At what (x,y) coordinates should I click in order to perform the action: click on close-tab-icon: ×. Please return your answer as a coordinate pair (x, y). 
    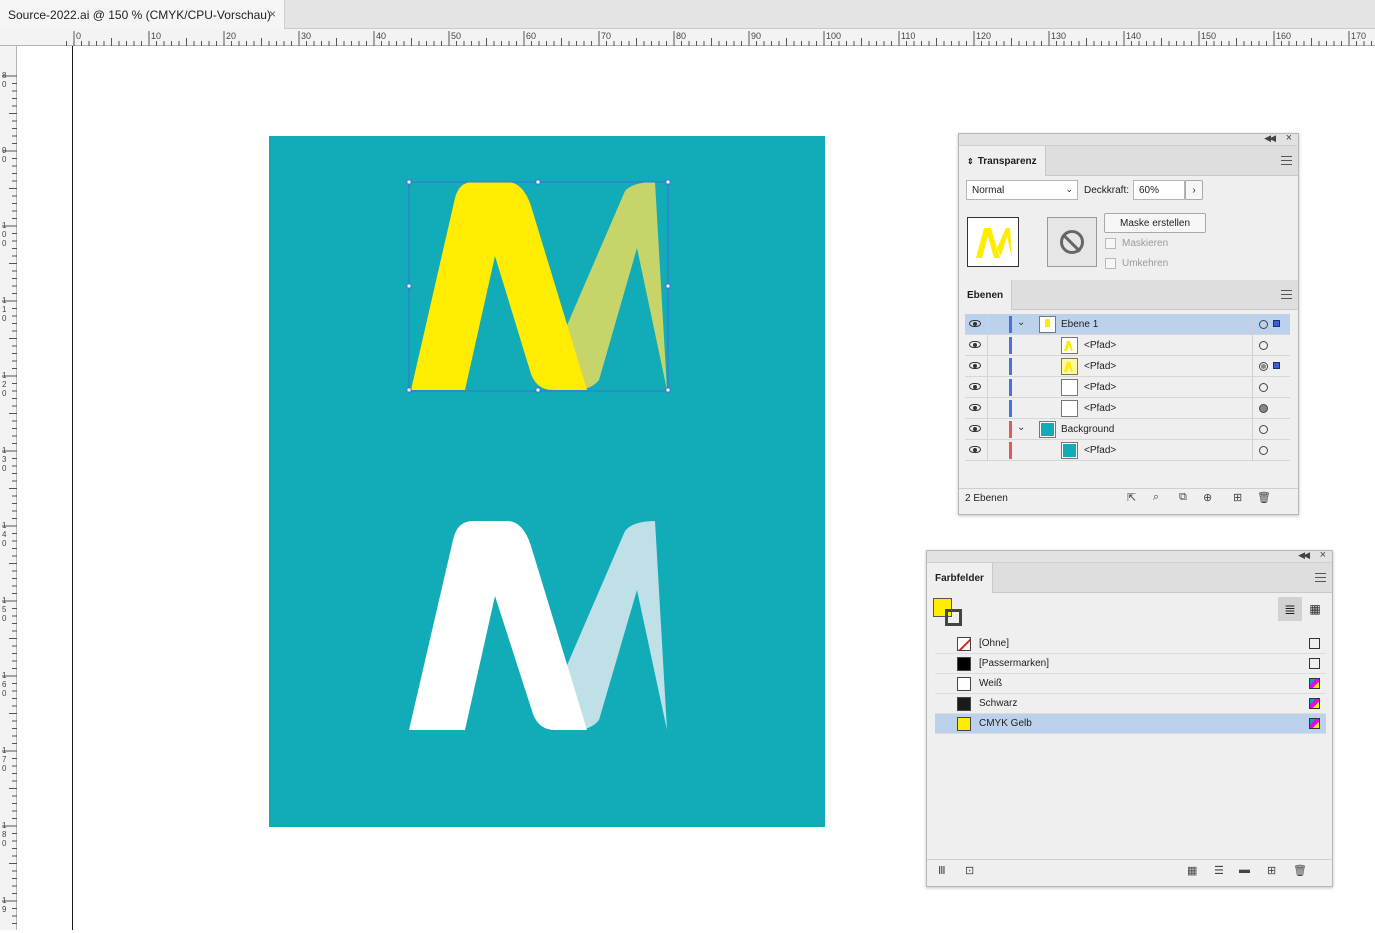
    Looking at the image, I should click on (272, 14).